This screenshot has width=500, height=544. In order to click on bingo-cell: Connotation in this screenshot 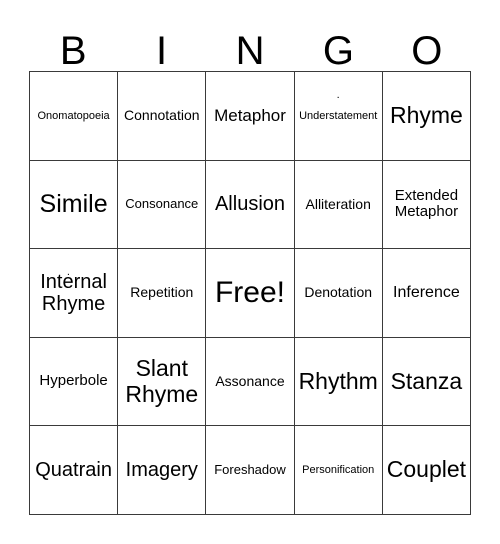, I will do `click(162, 116)`.